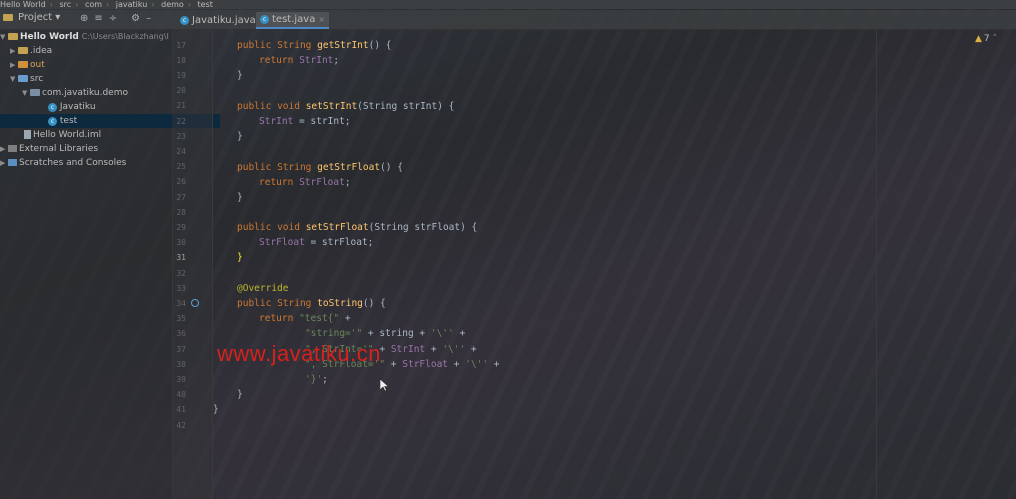 The width and height of the screenshot is (1016, 499). What do you see at coordinates (172, 4) in the screenshot?
I see `breadcrumb-item: demo` at bounding box center [172, 4].